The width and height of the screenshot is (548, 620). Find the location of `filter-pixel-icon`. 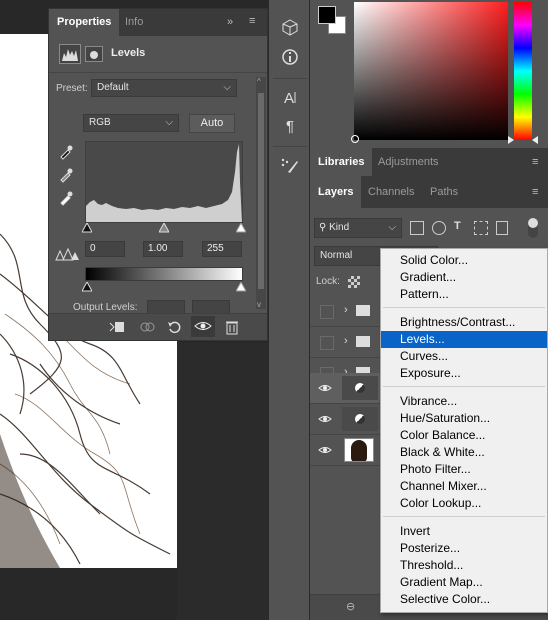

filter-pixel-icon is located at coordinates (417, 228).